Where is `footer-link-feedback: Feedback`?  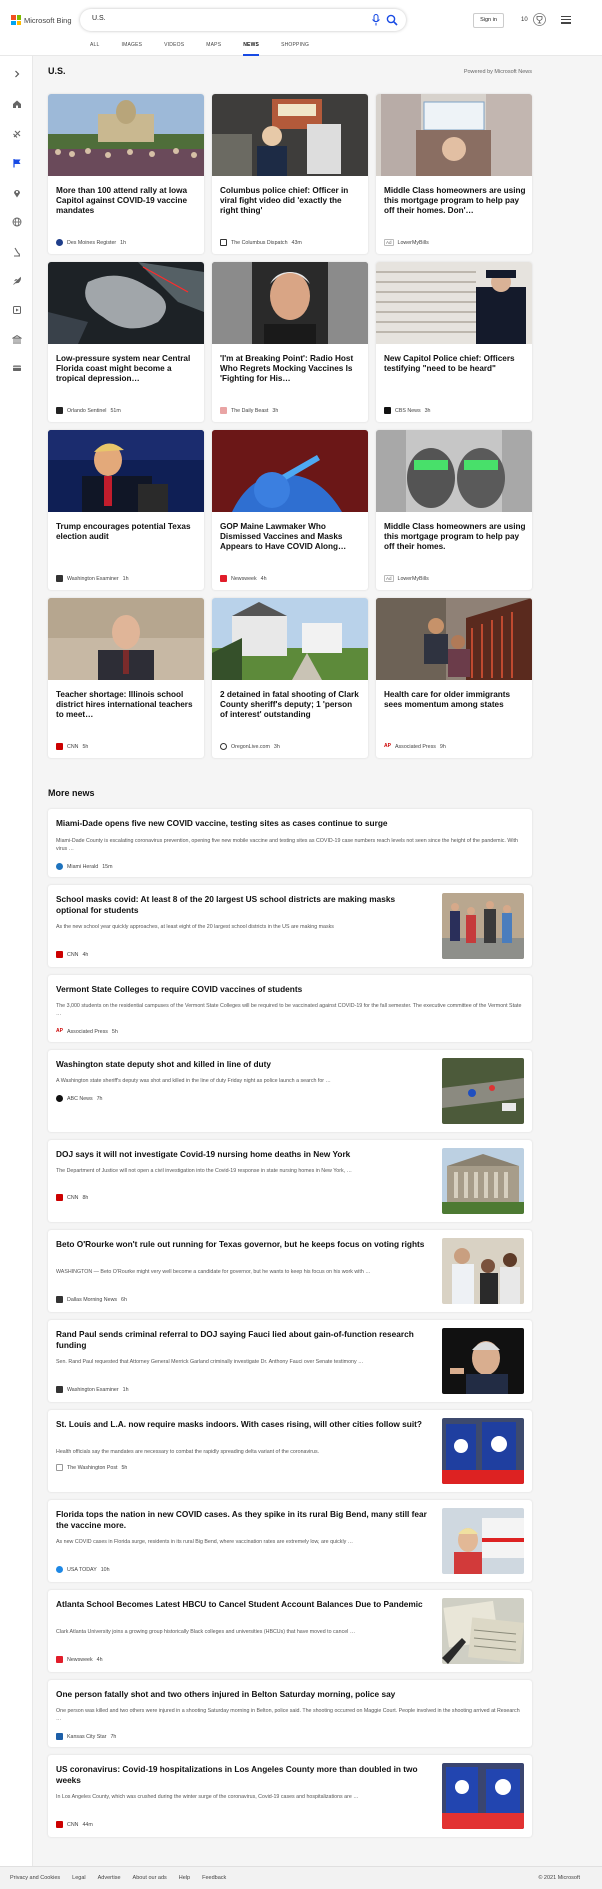
footer-link-feedback: Feedback is located at coordinates (214, 1878).